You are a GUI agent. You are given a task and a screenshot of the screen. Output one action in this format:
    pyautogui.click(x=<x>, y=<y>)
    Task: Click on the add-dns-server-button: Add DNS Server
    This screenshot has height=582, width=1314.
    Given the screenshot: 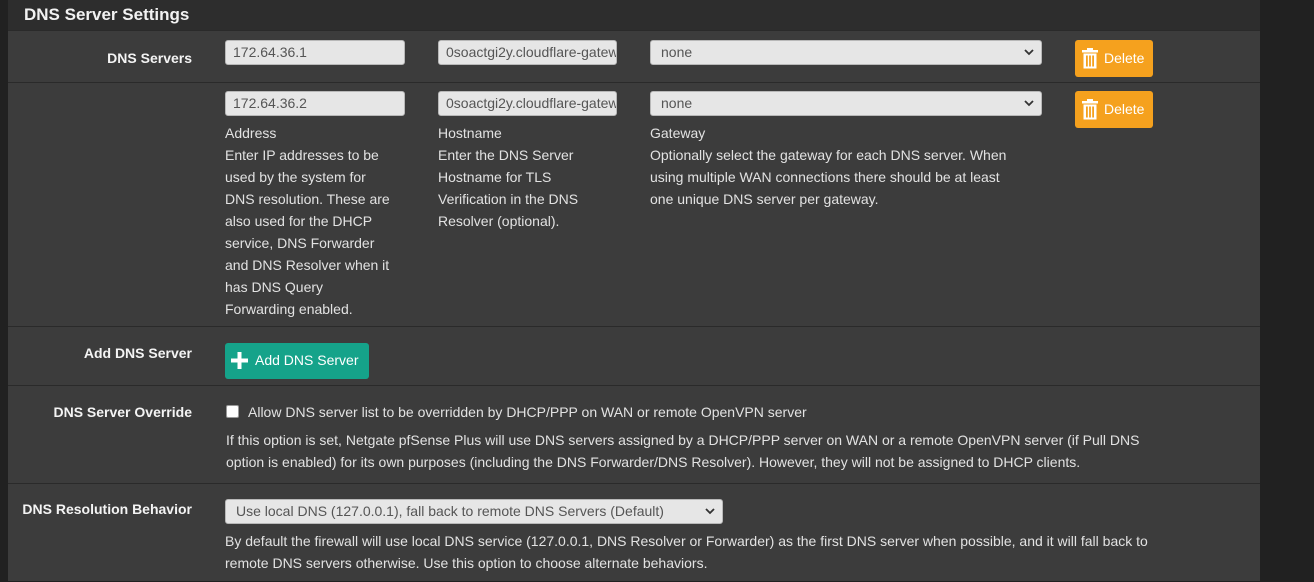 What is the action you would take?
    pyautogui.click(x=297, y=361)
    